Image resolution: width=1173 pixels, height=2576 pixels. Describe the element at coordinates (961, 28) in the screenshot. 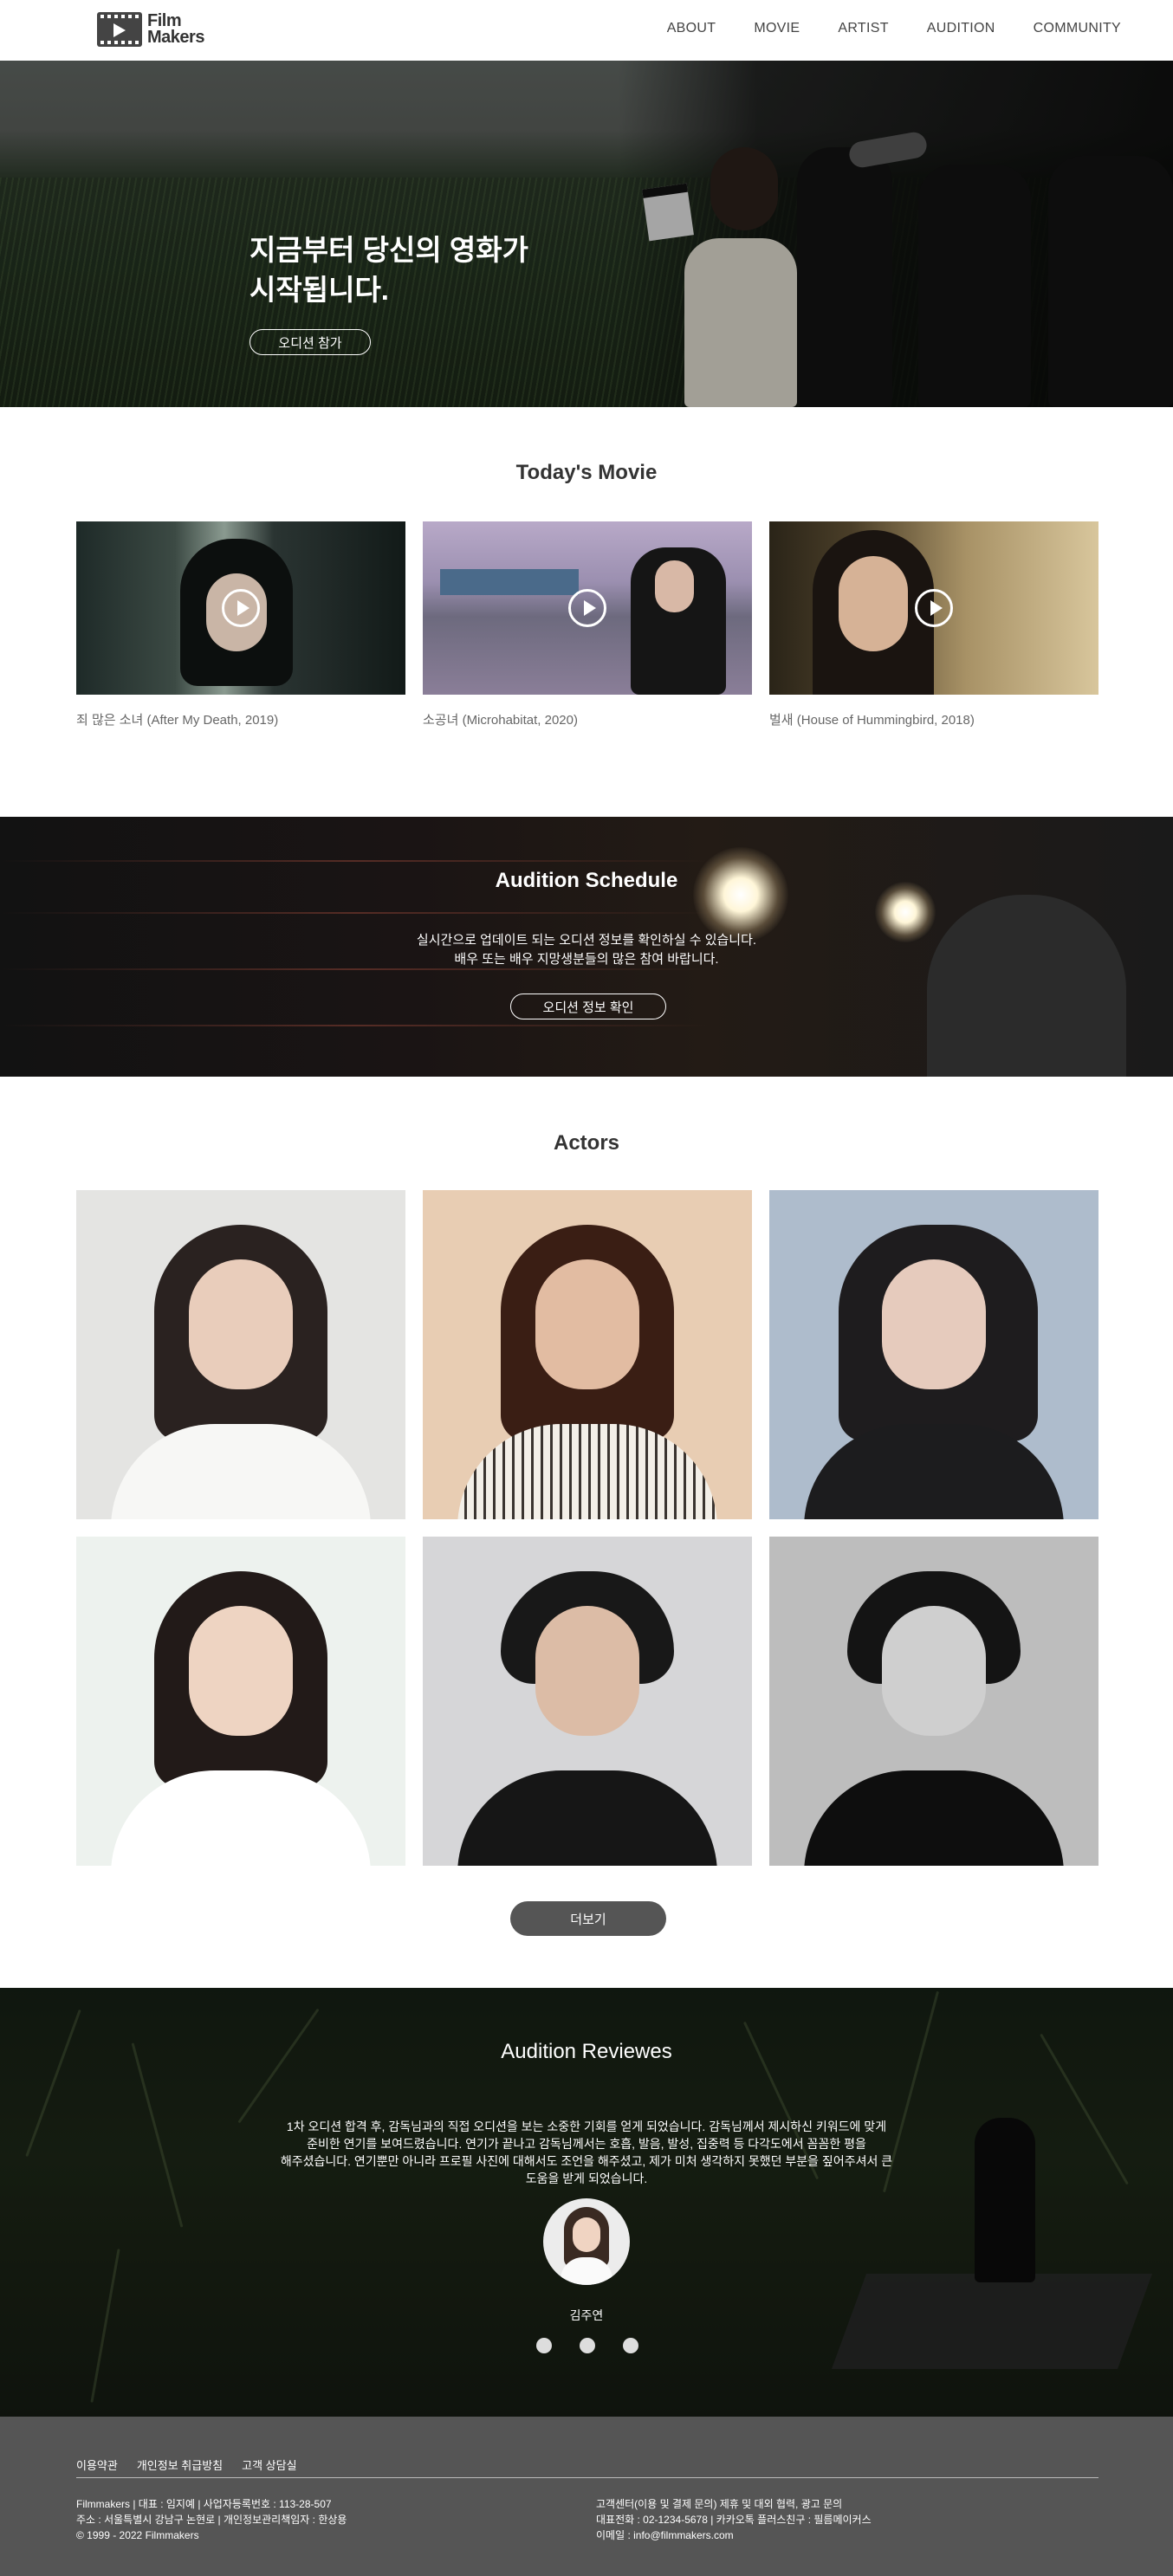

I see `nav-audition: AUDITION` at that location.